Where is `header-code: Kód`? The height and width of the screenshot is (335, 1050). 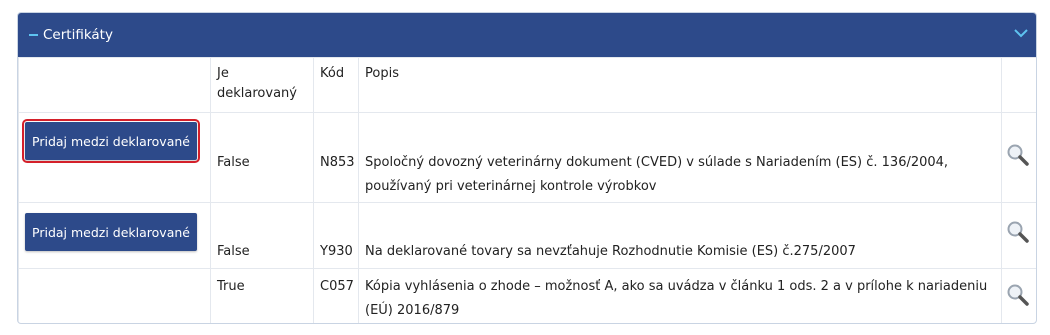
header-code: Kód is located at coordinates (336, 85).